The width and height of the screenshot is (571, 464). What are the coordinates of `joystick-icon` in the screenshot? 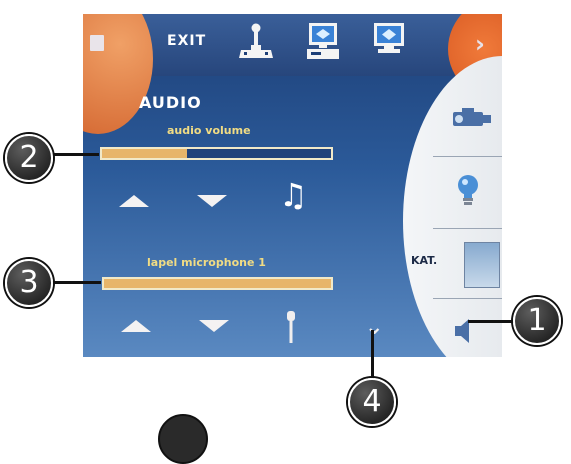 It's located at (256, 42).